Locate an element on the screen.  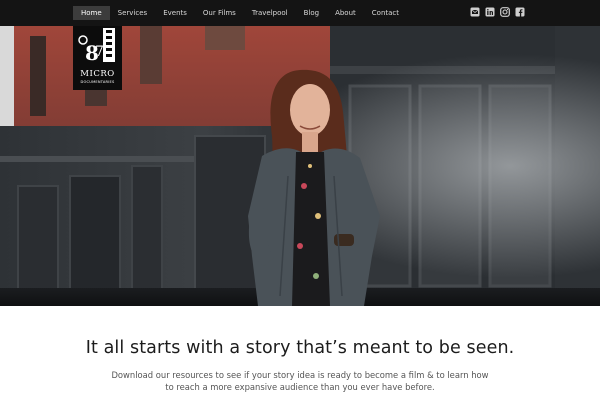
logo-title: MICRO is located at coordinates (97, 74).